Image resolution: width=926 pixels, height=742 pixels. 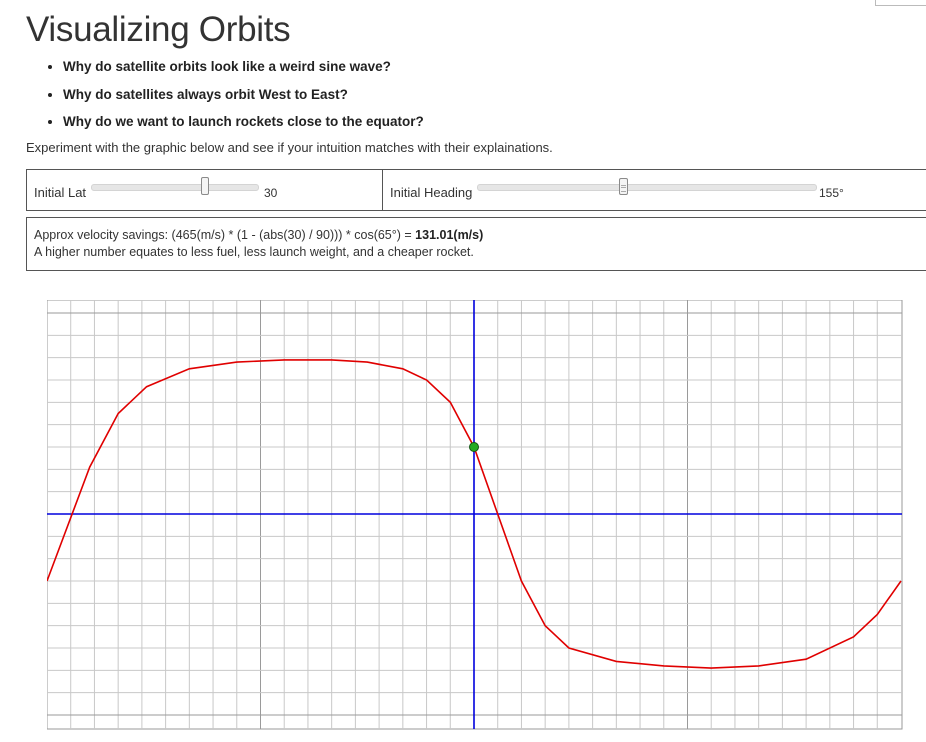 I want to click on window-corner, so click(x=900, y=3).